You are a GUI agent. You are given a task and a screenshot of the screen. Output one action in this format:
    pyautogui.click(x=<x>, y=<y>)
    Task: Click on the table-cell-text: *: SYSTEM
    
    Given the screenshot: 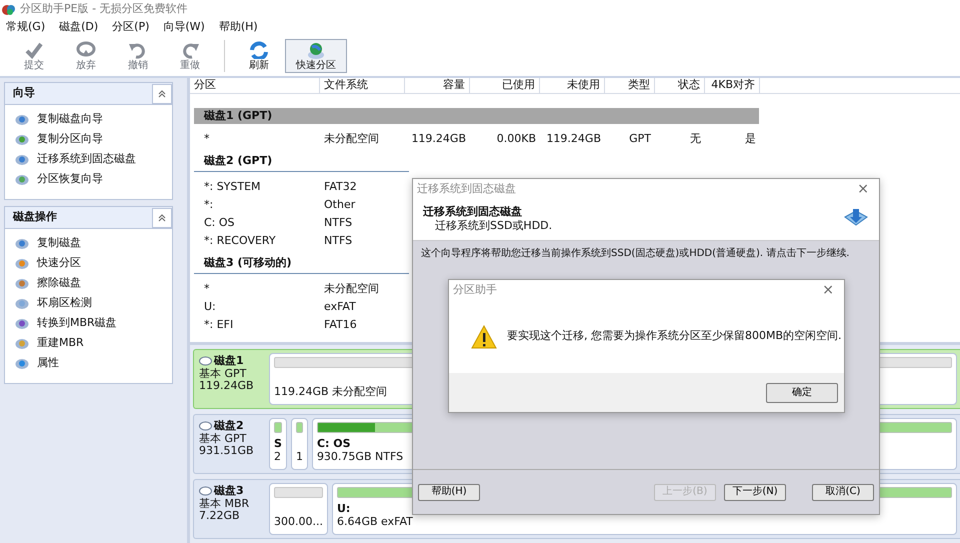 What is the action you would take?
    pyautogui.click(x=232, y=187)
    